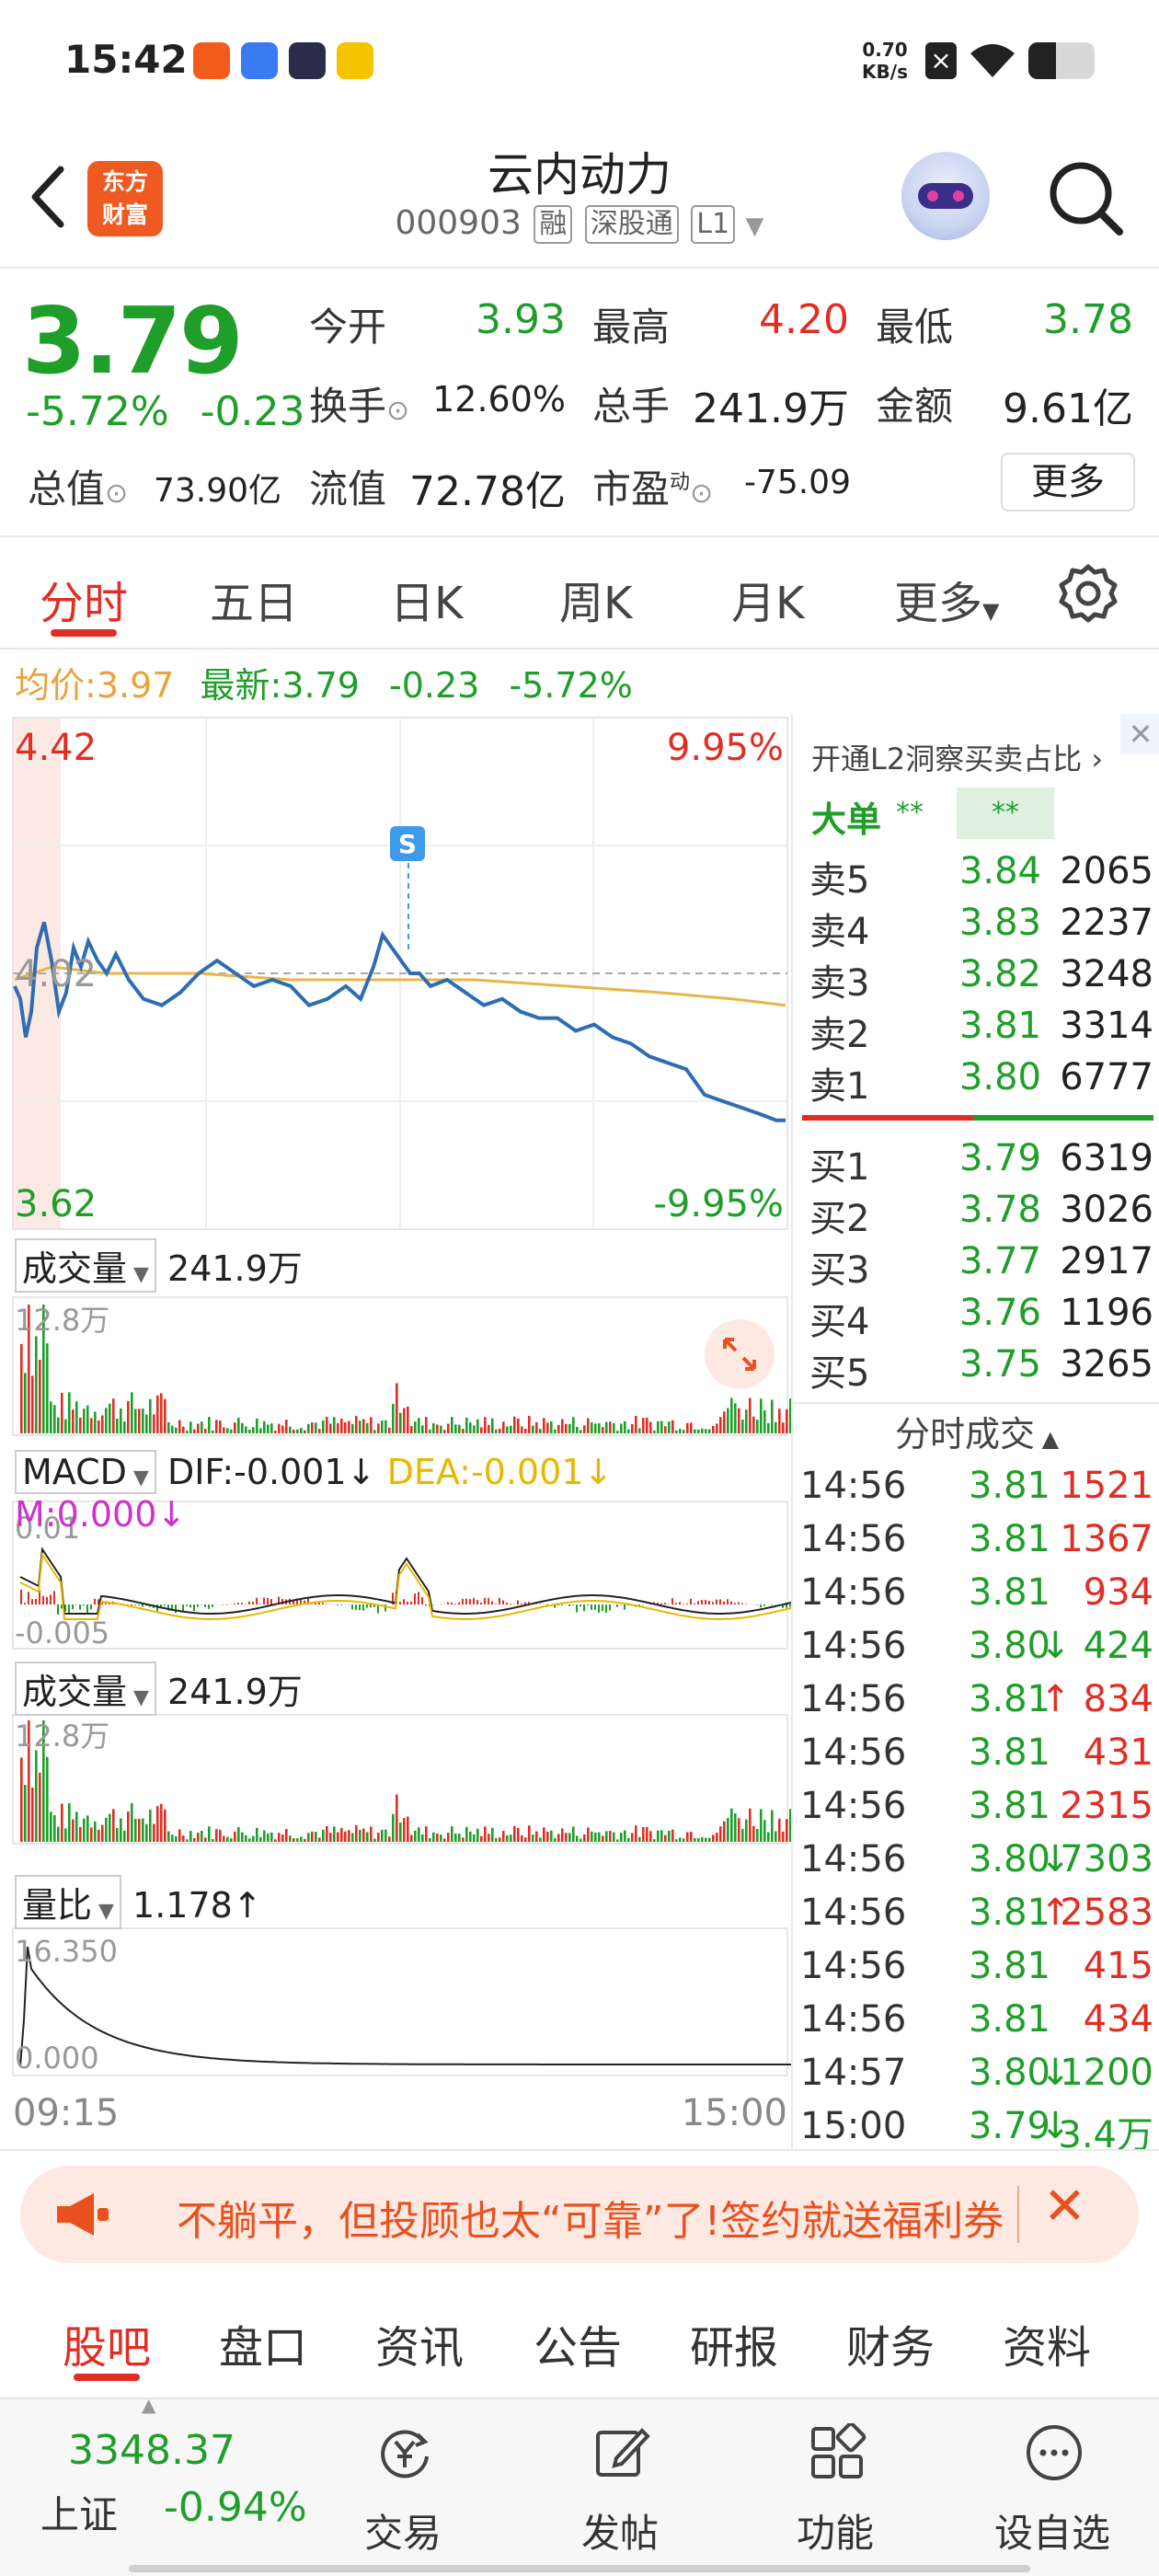 This screenshot has width=1159, height=2576. I want to click on tab-news: 资讯, so click(419, 2343).